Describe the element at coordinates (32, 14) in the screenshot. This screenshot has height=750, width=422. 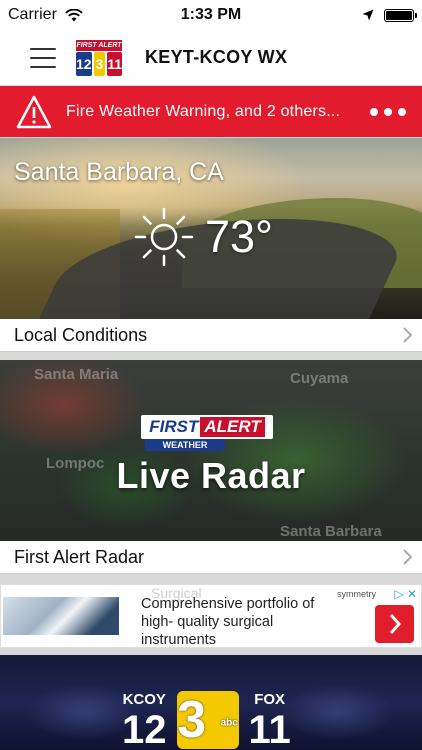
I see `carrier-label: Carrier` at that location.